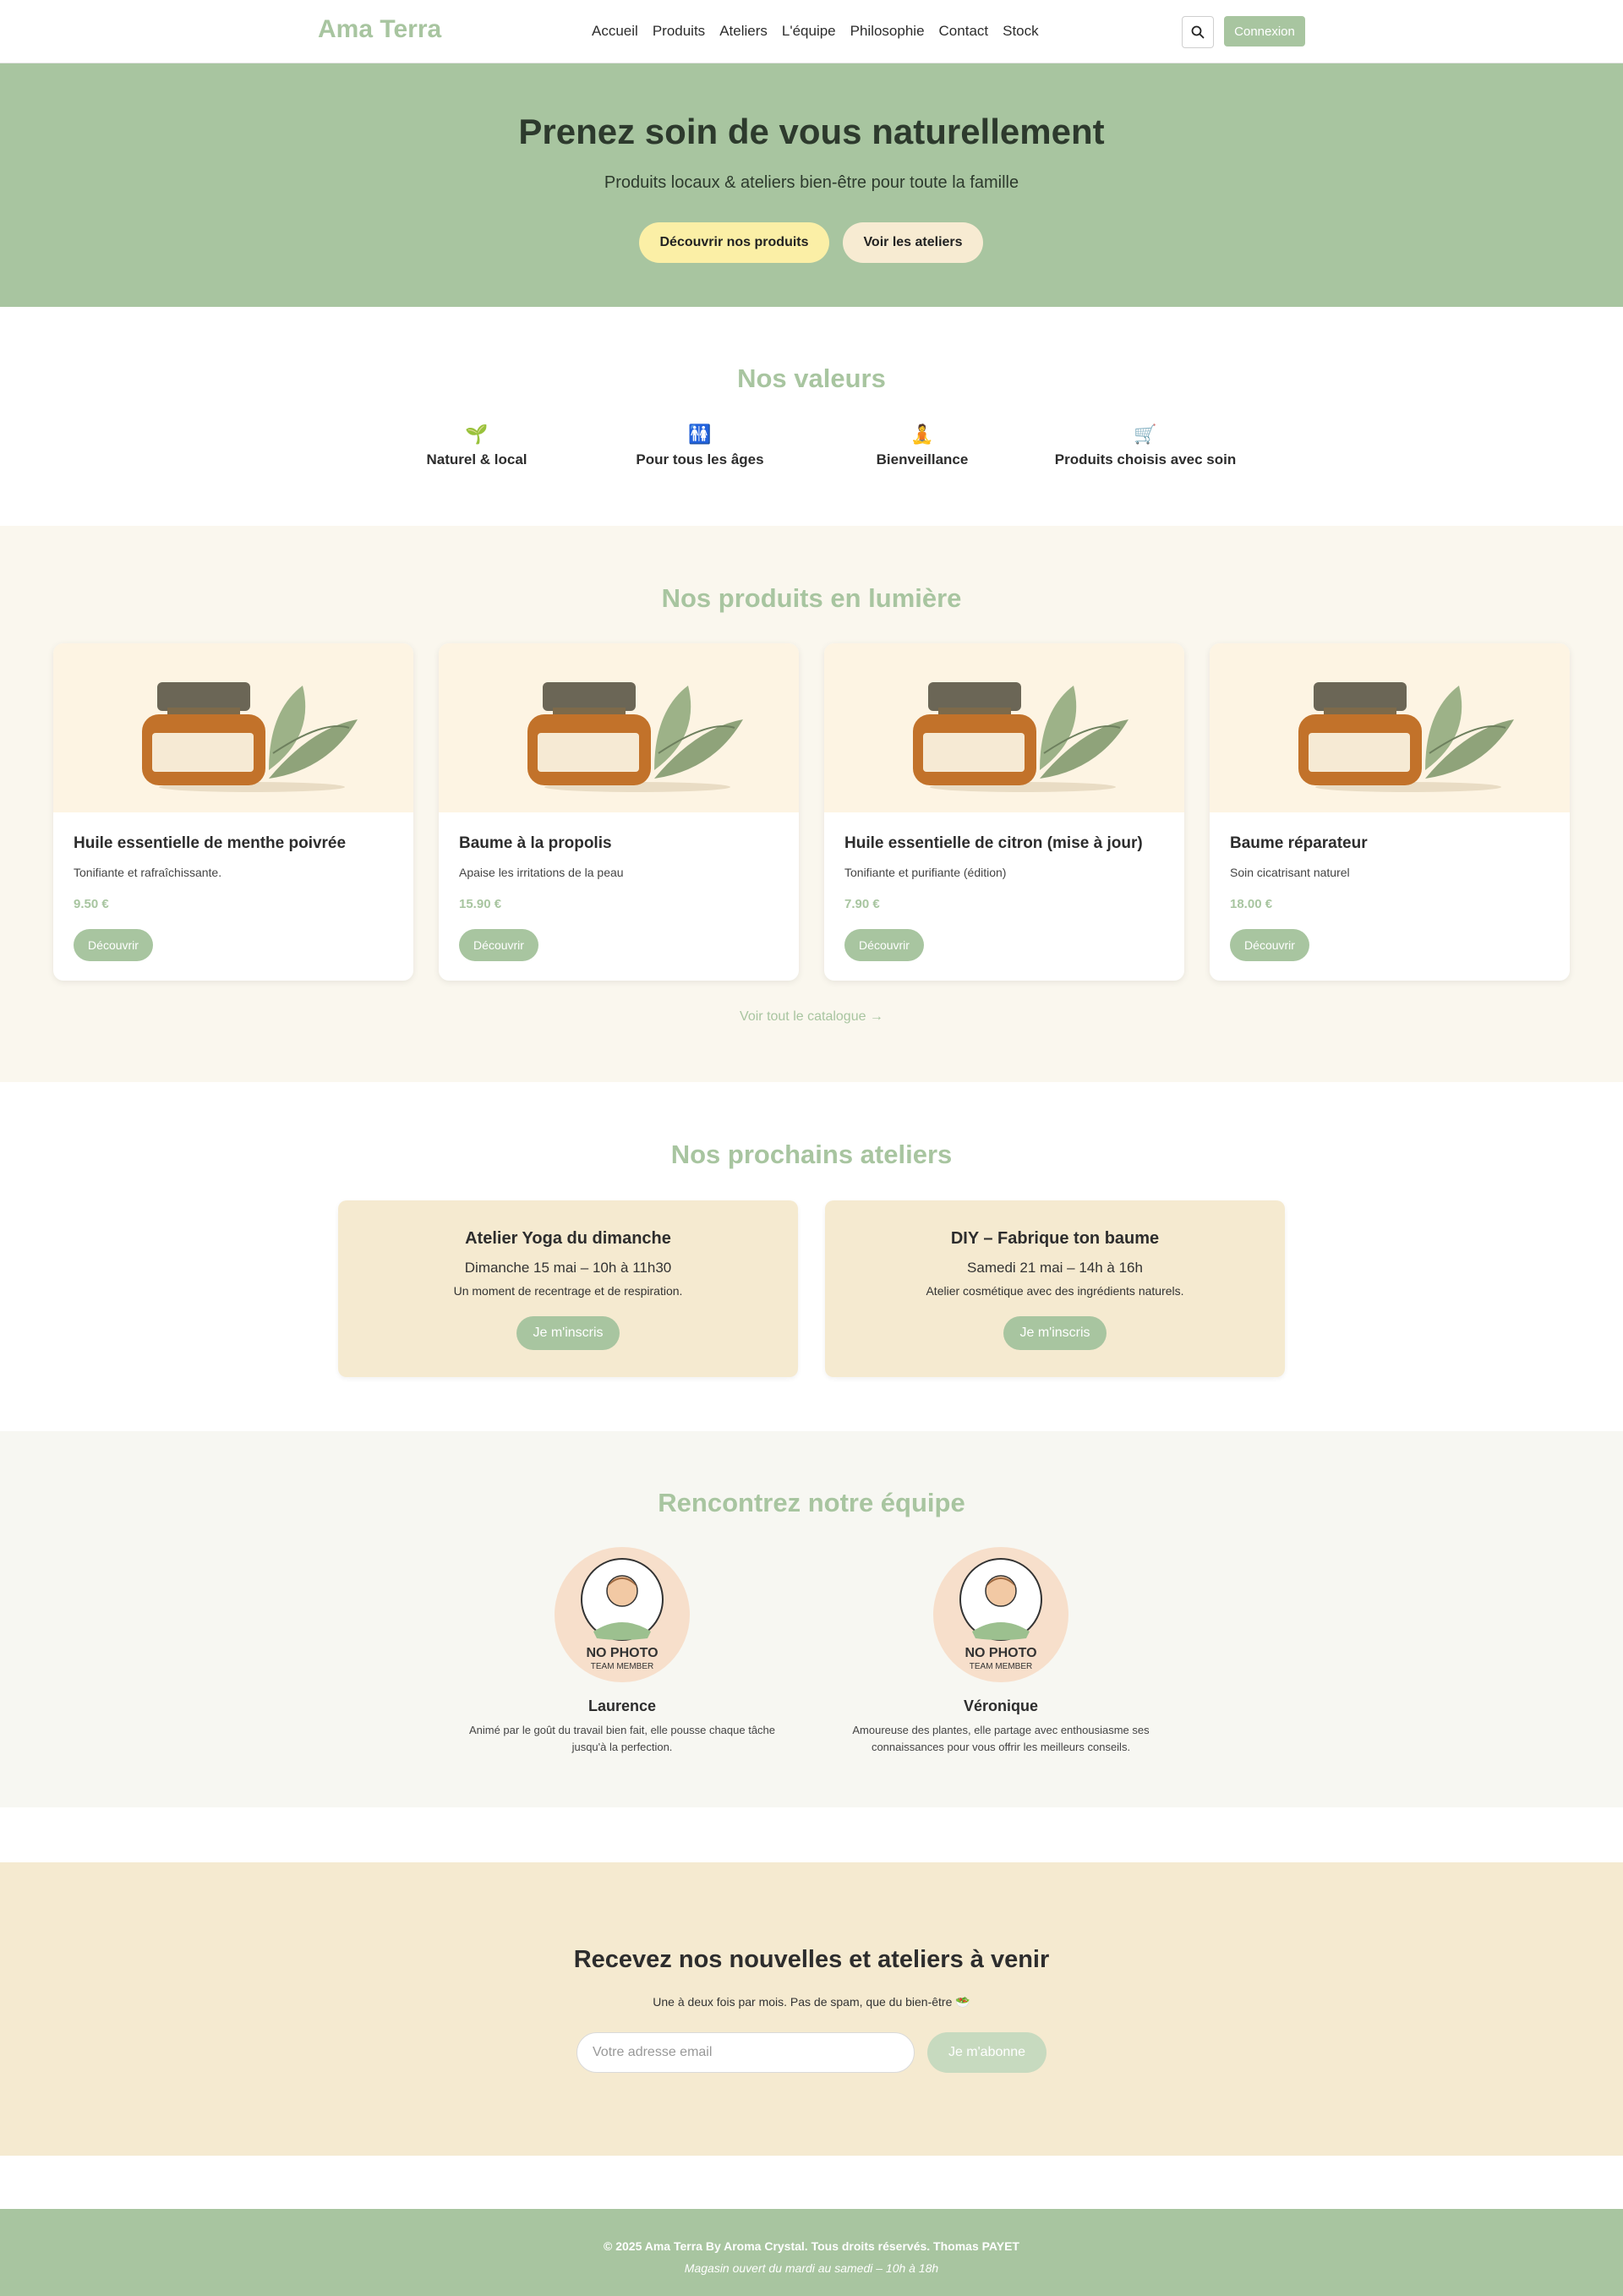 The height and width of the screenshot is (2296, 1623). Describe the element at coordinates (922, 445) in the screenshot. I see `value-item: 🧘 Bienveillance` at that location.